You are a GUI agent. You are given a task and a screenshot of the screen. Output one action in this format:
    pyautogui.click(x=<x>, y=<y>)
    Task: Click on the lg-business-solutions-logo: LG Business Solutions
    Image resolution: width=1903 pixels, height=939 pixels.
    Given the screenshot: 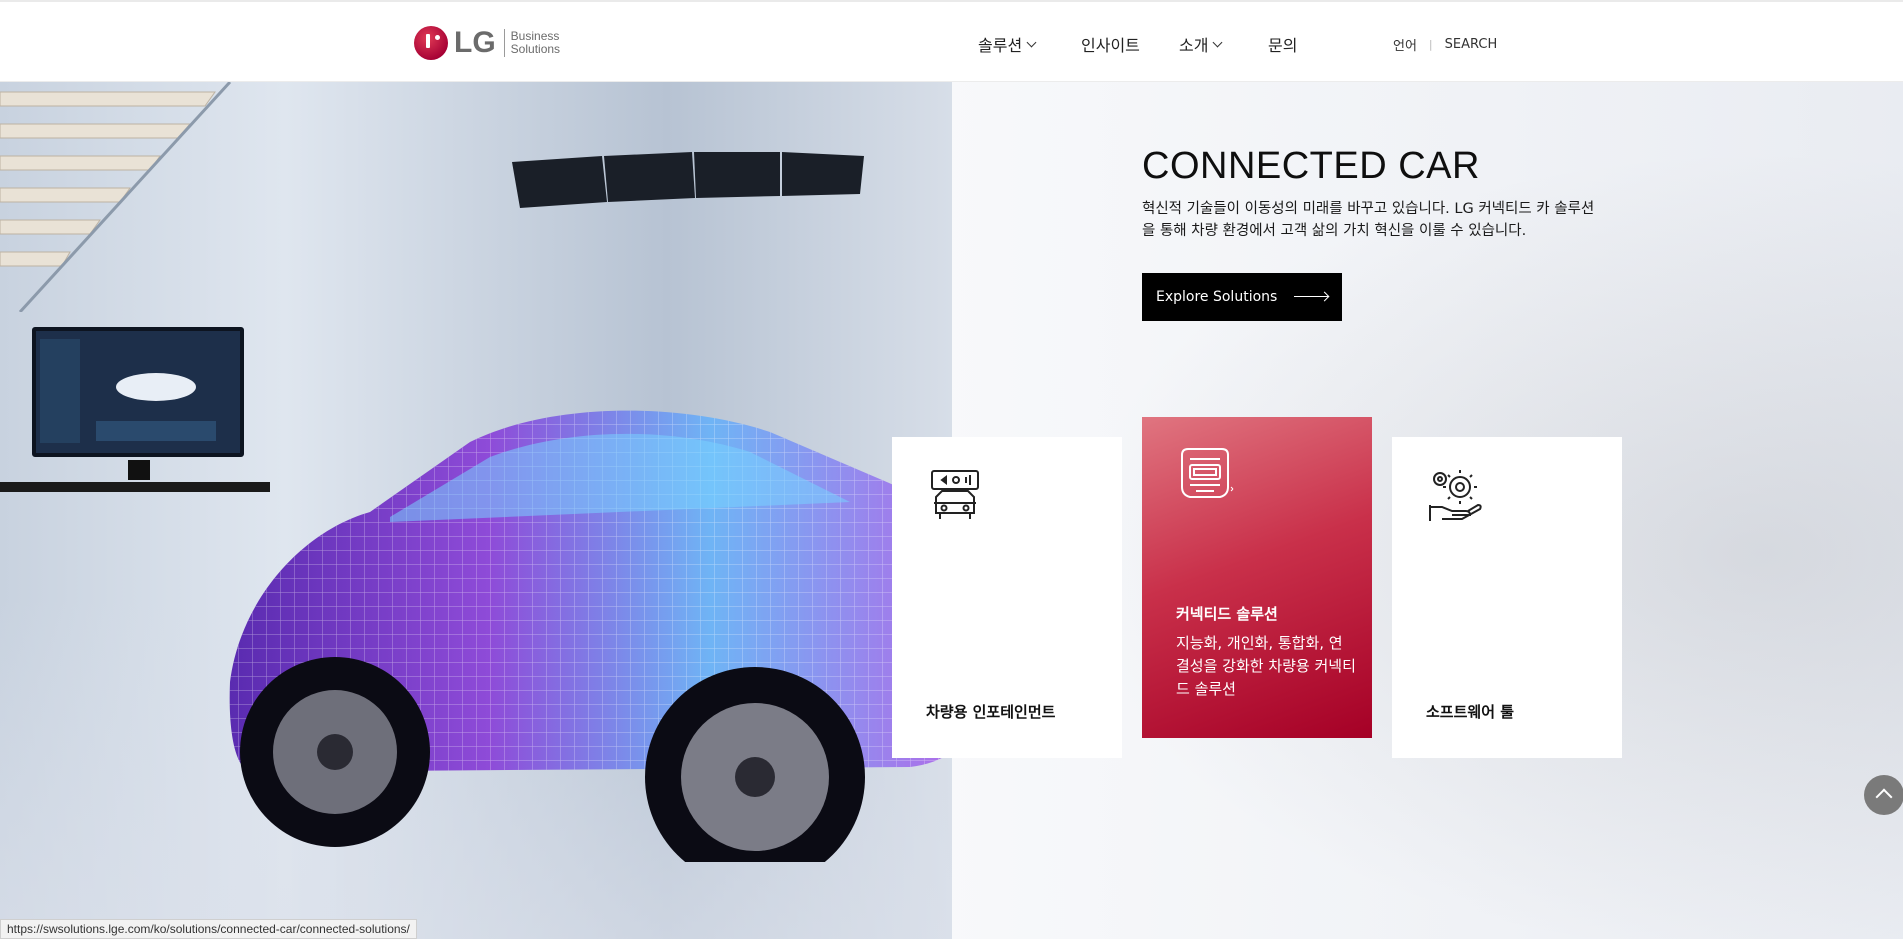 What is the action you would take?
    pyautogui.click(x=487, y=43)
    